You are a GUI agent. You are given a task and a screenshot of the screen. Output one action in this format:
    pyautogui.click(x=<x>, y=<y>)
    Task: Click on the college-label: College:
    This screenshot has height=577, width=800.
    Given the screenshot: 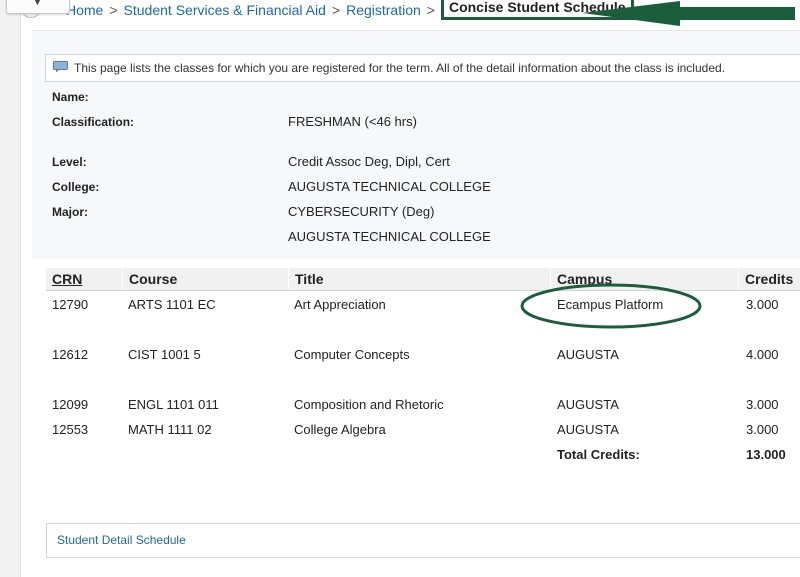 What is the action you would take?
    pyautogui.click(x=76, y=187)
    